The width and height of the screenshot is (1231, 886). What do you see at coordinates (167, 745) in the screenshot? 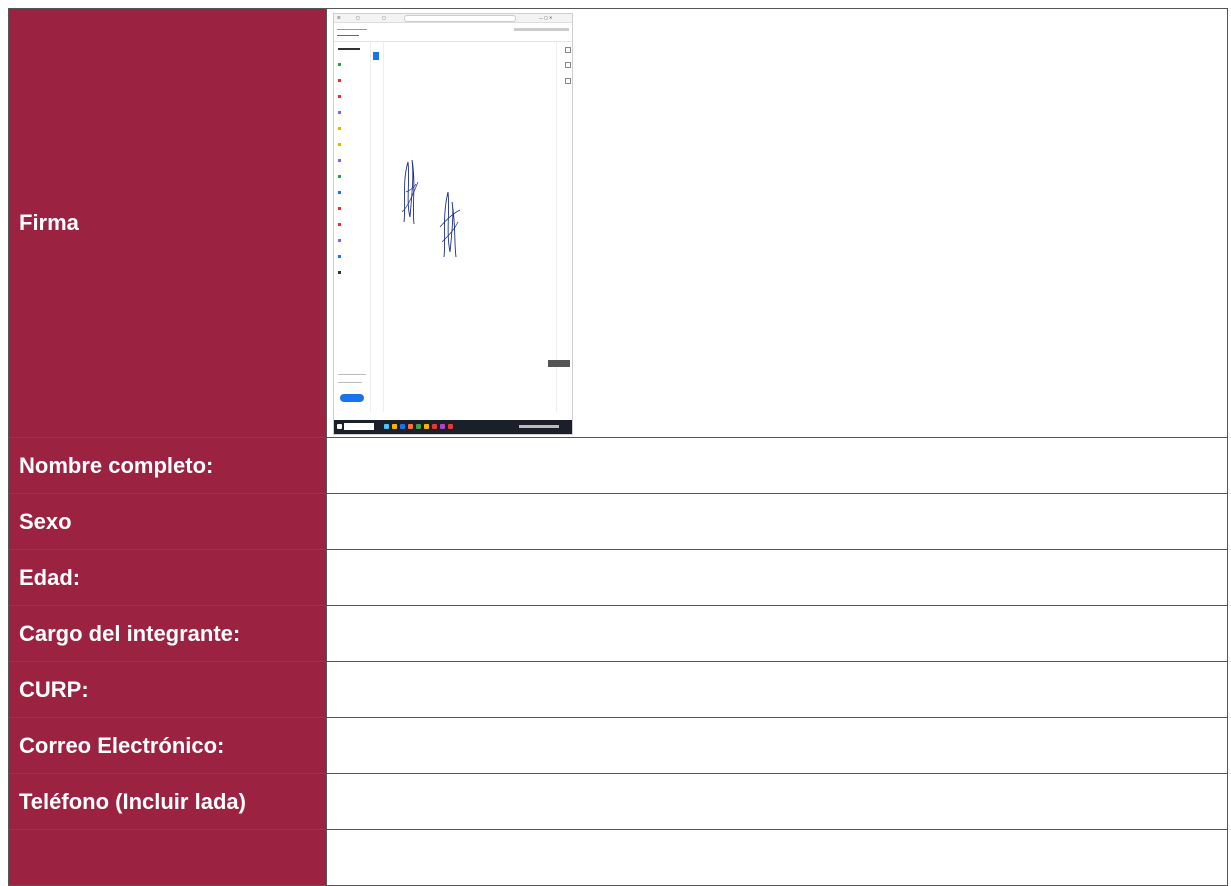
I see `label-correo: Correo Electrónico:` at bounding box center [167, 745].